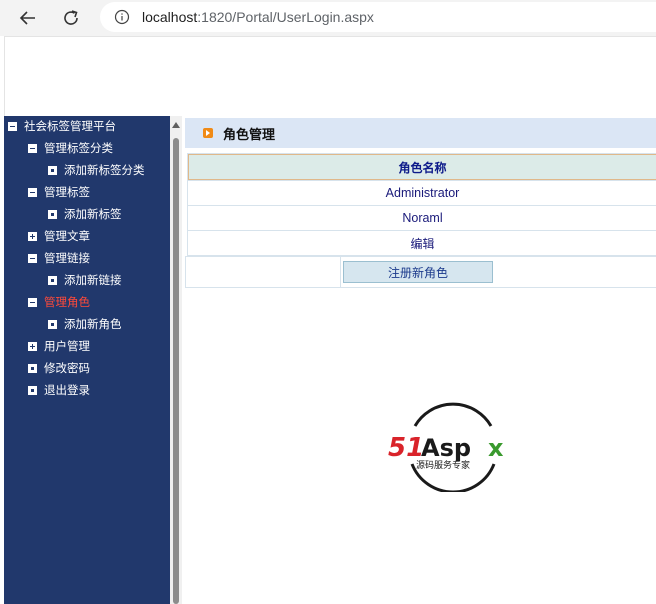 The image size is (656, 604). What do you see at coordinates (330, 76) in the screenshot?
I see `page-header-area` at bounding box center [330, 76].